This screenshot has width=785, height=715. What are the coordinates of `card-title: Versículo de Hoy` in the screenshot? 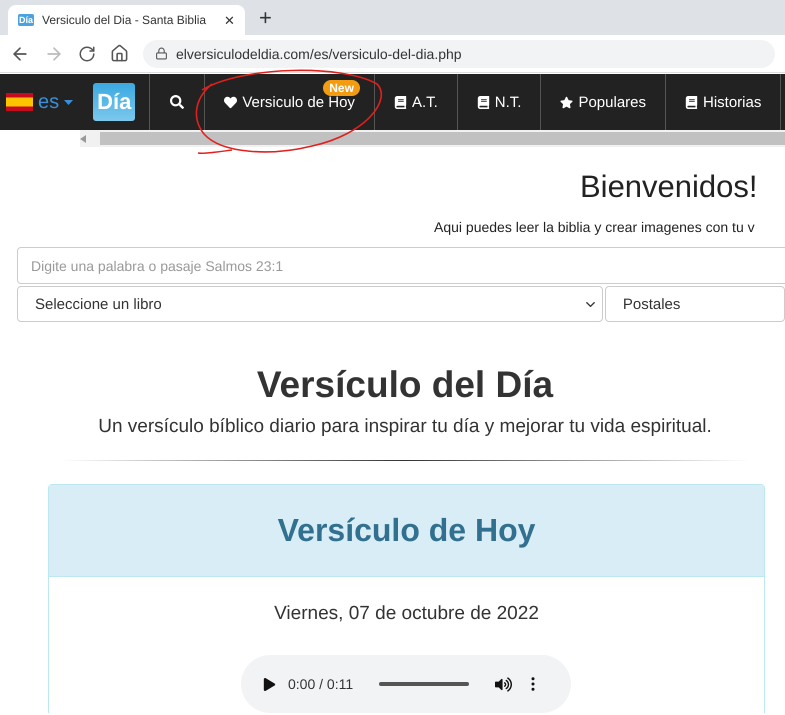 It's located at (407, 530).